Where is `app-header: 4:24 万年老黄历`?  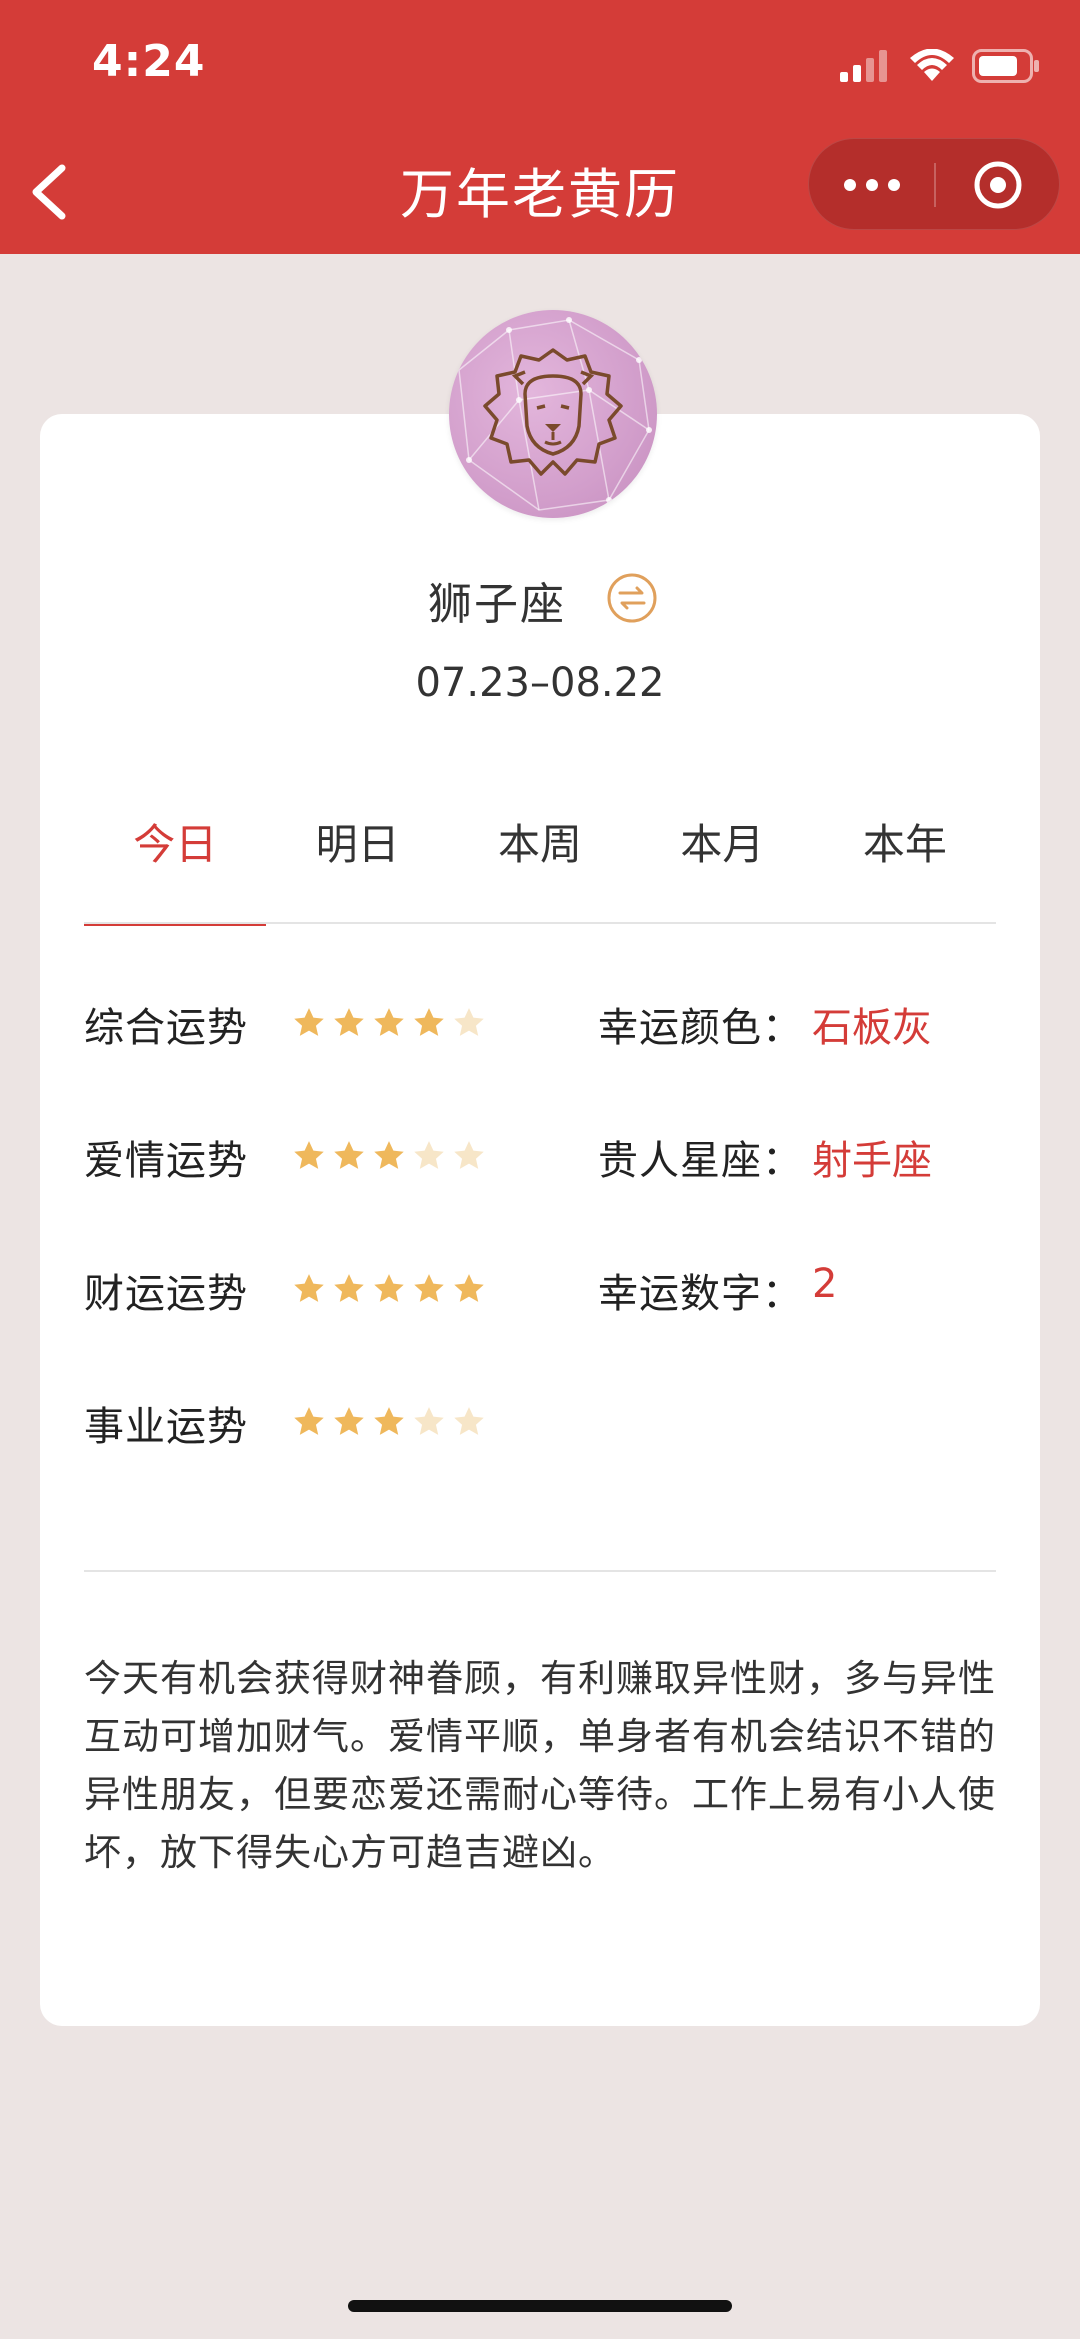
app-header: 4:24 万年老黄历 is located at coordinates (540, 127).